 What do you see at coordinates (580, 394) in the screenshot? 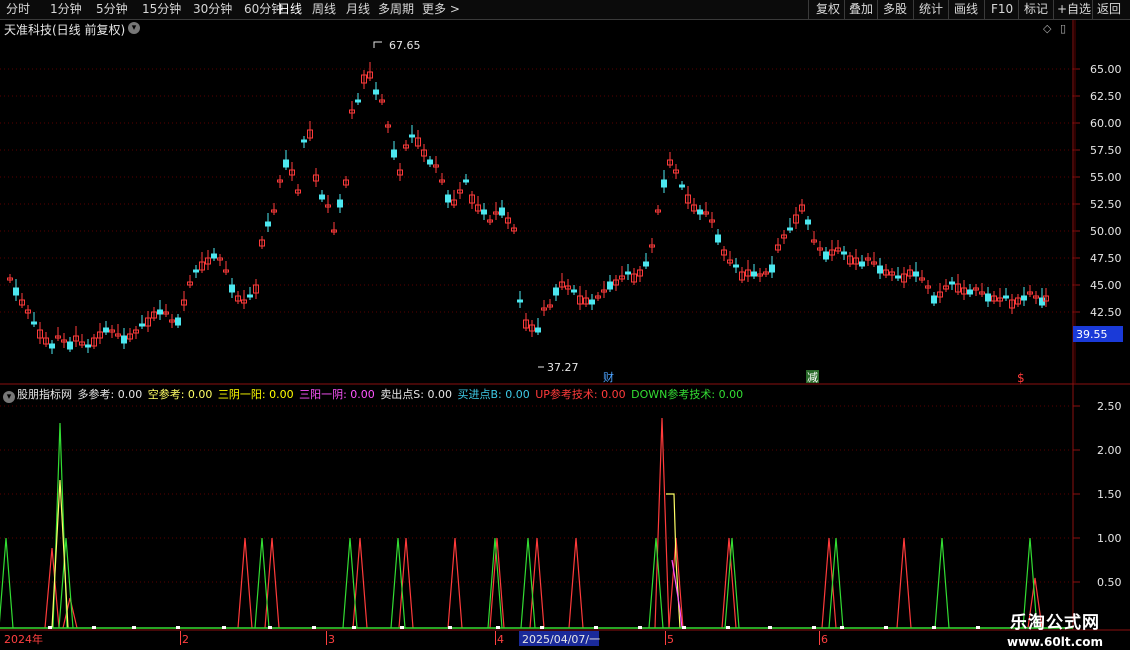
I see `legend-up-ref: UP参考技术: 0.00` at bounding box center [580, 394].